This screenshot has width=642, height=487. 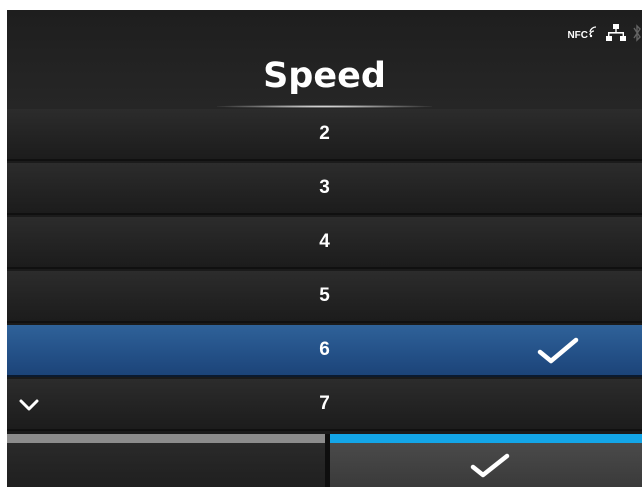 I want to click on list-item-label: 4, so click(x=324, y=241).